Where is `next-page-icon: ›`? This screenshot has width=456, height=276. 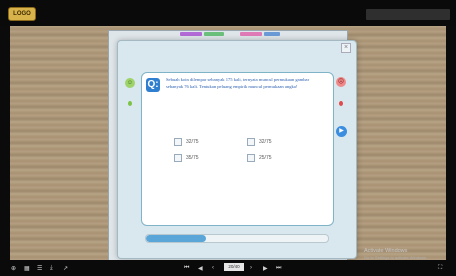
next-page-icon: › is located at coordinates (251, 268).